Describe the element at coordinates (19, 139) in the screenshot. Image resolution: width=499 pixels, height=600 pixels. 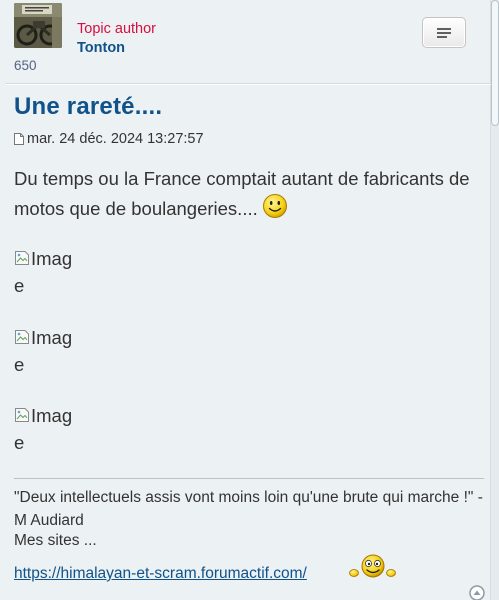
I see `post-document-icon` at that location.